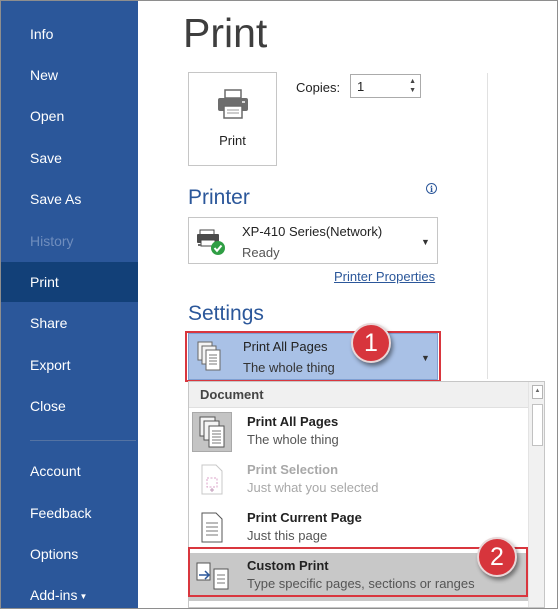 This screenshot has height=609, width=558. I want to click on sidebar-item-share: Share, so click(69, 323).